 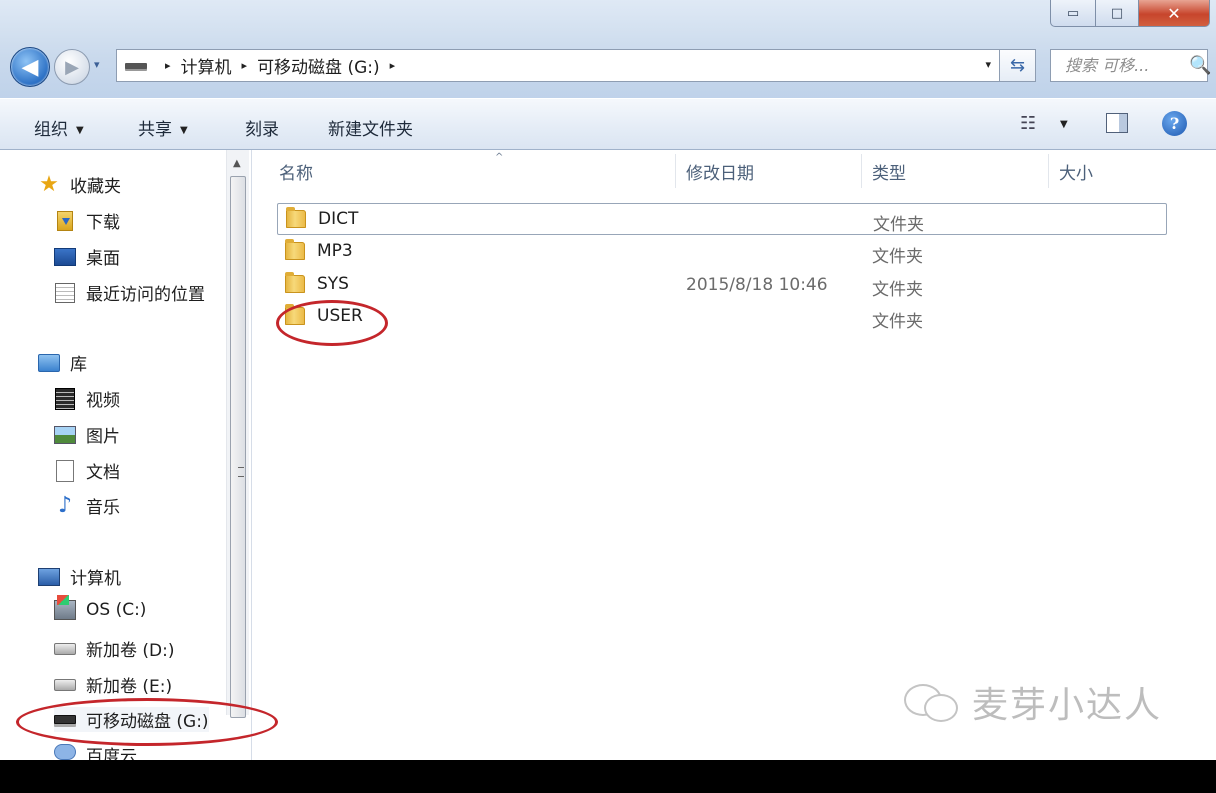 What do you see at coordinates (1028, 123) in the screenshot?
I see `views-icon: ☷` at bounding box center [1028, 123].